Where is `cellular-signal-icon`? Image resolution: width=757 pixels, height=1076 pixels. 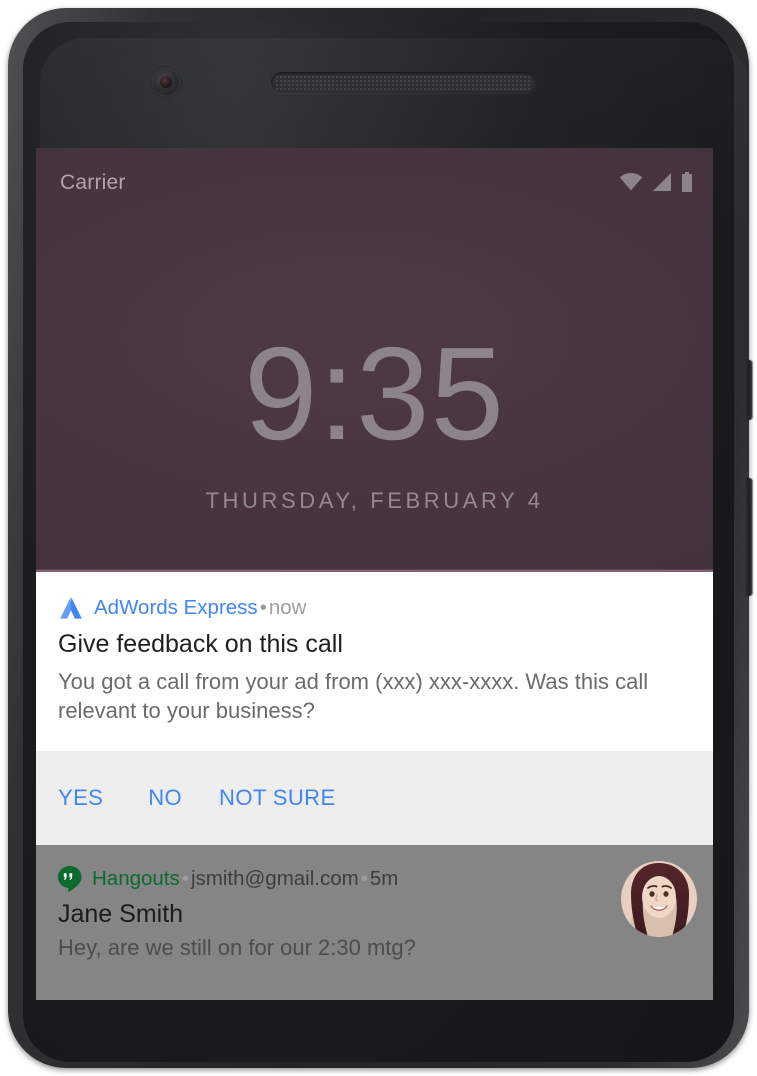
cellular-signal-icon is located at coordinates (662, 182).